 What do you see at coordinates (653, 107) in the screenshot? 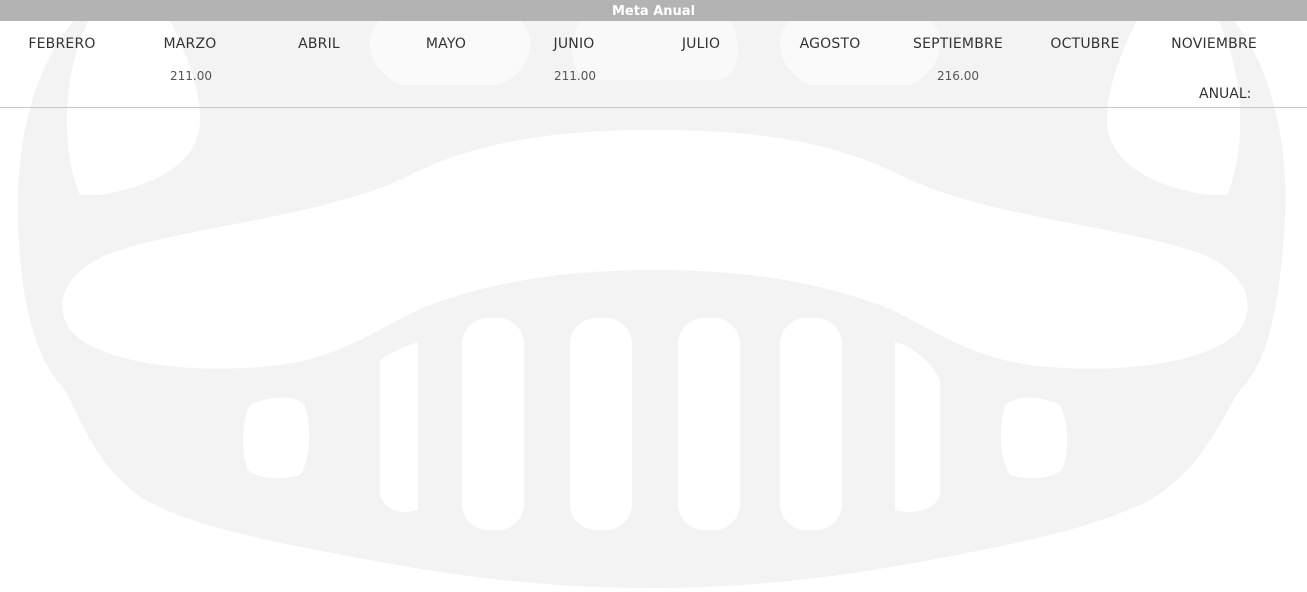
I see `divider` at bounding box center [653, 107].